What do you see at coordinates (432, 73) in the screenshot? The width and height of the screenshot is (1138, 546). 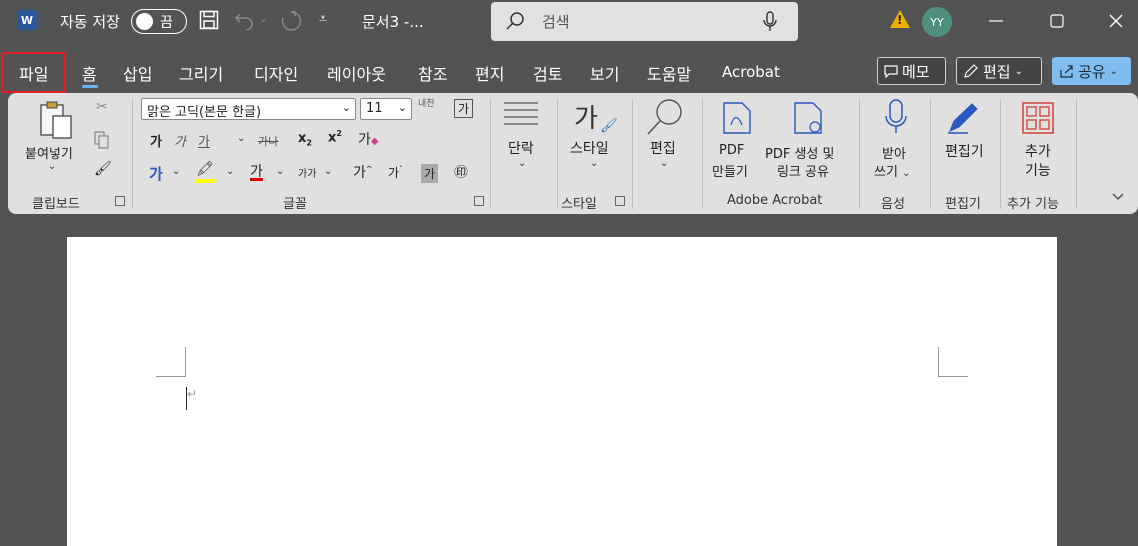 I see `tab-references: 참조` at bounding box center [432, 73].